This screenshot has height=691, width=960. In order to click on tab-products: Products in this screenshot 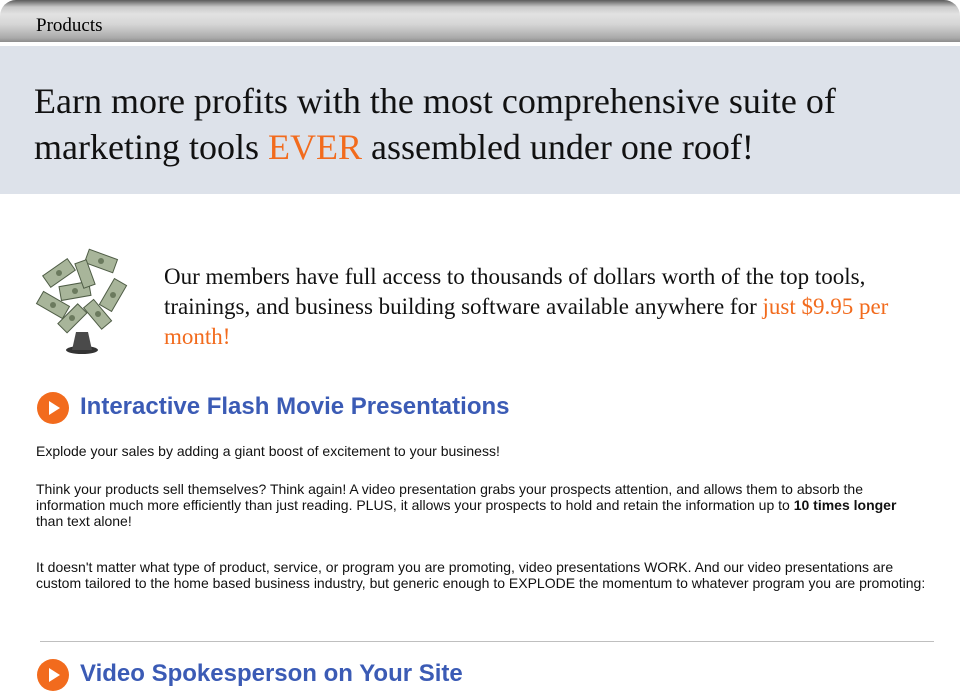, I will do `click(480, 21)`.